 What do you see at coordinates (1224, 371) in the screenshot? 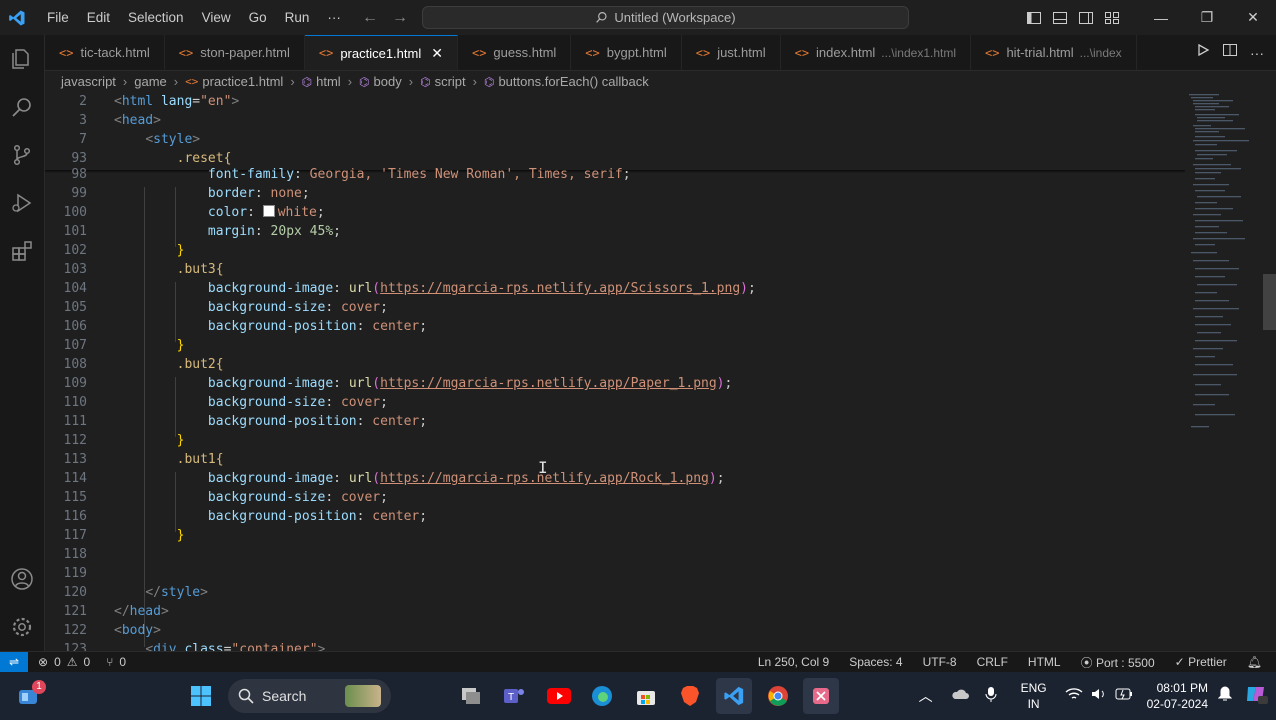
I see `minimap` at bounding box center [1224, 371].